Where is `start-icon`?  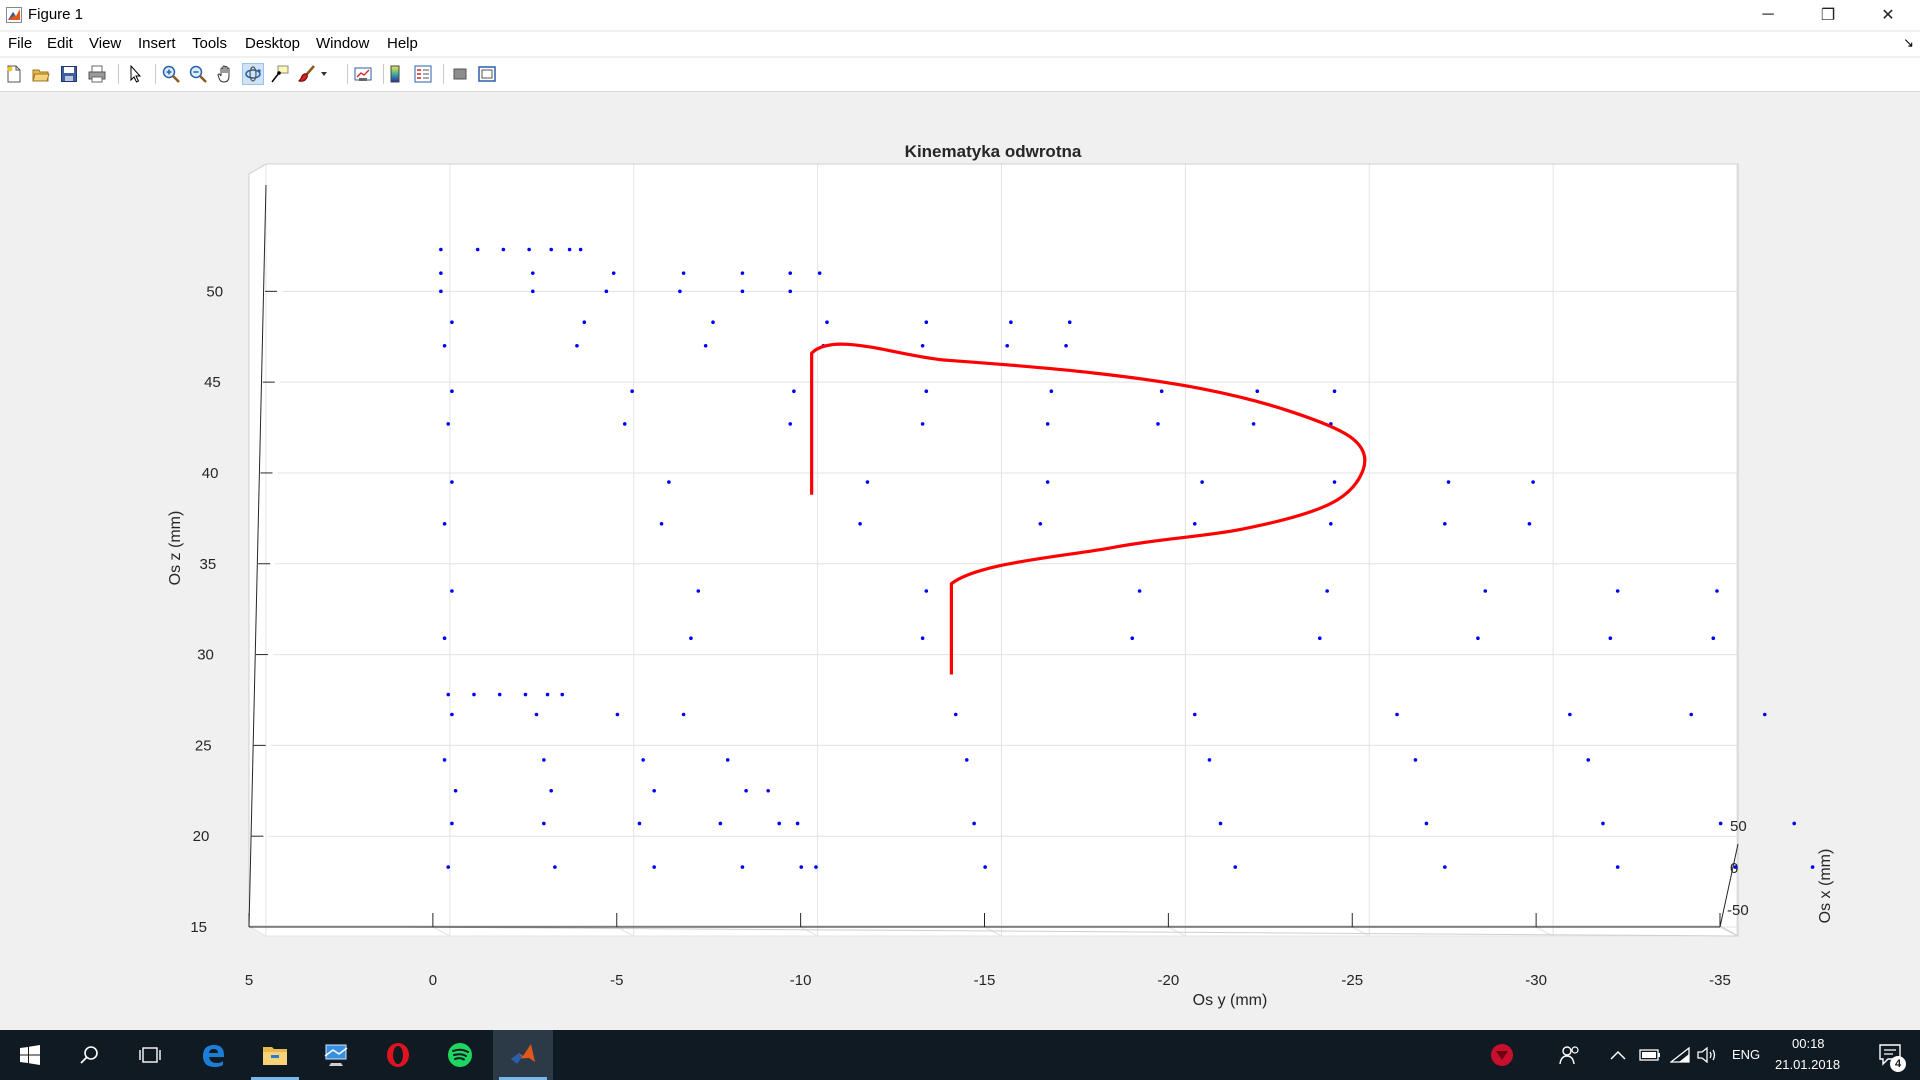
start-icon is located at coordinates (30, 1055).